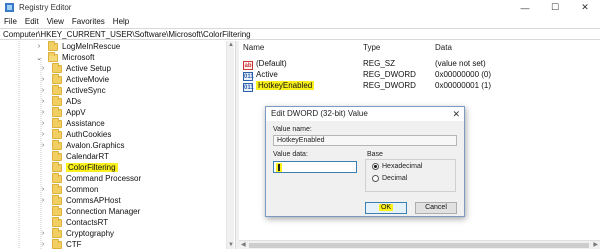  What do you see at coordinates (463, 74) in the screenshot?
I see `value-data-cell: 0x00000000 (0)` at bounding box center [463, 74].